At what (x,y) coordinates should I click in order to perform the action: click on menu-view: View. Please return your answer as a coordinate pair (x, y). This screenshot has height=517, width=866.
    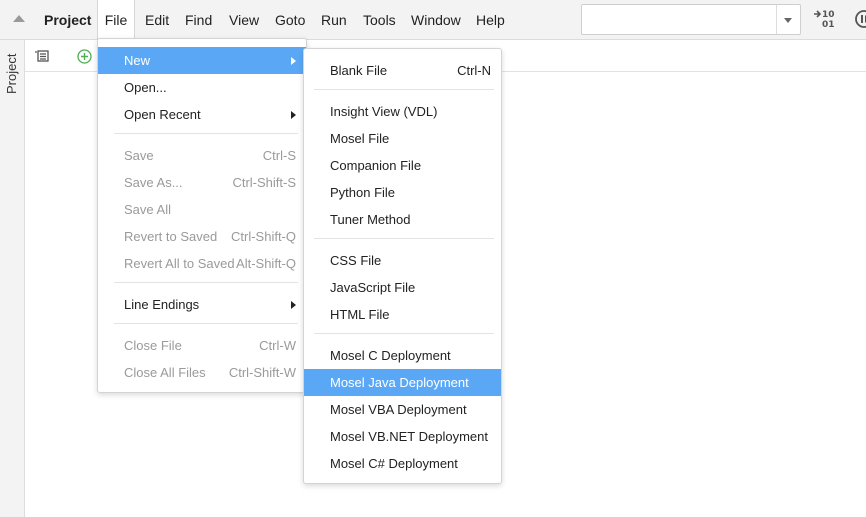
    Looking at the image, I should click on (244, 20).